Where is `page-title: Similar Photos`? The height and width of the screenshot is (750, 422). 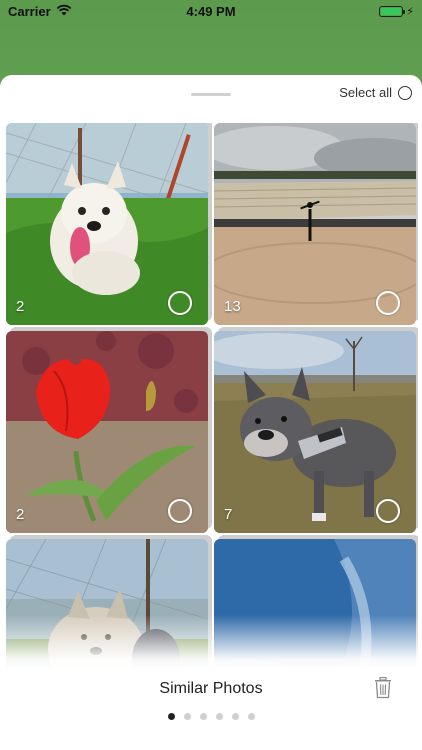
page-title: Similar Photos is located at coordinates (211, 688).